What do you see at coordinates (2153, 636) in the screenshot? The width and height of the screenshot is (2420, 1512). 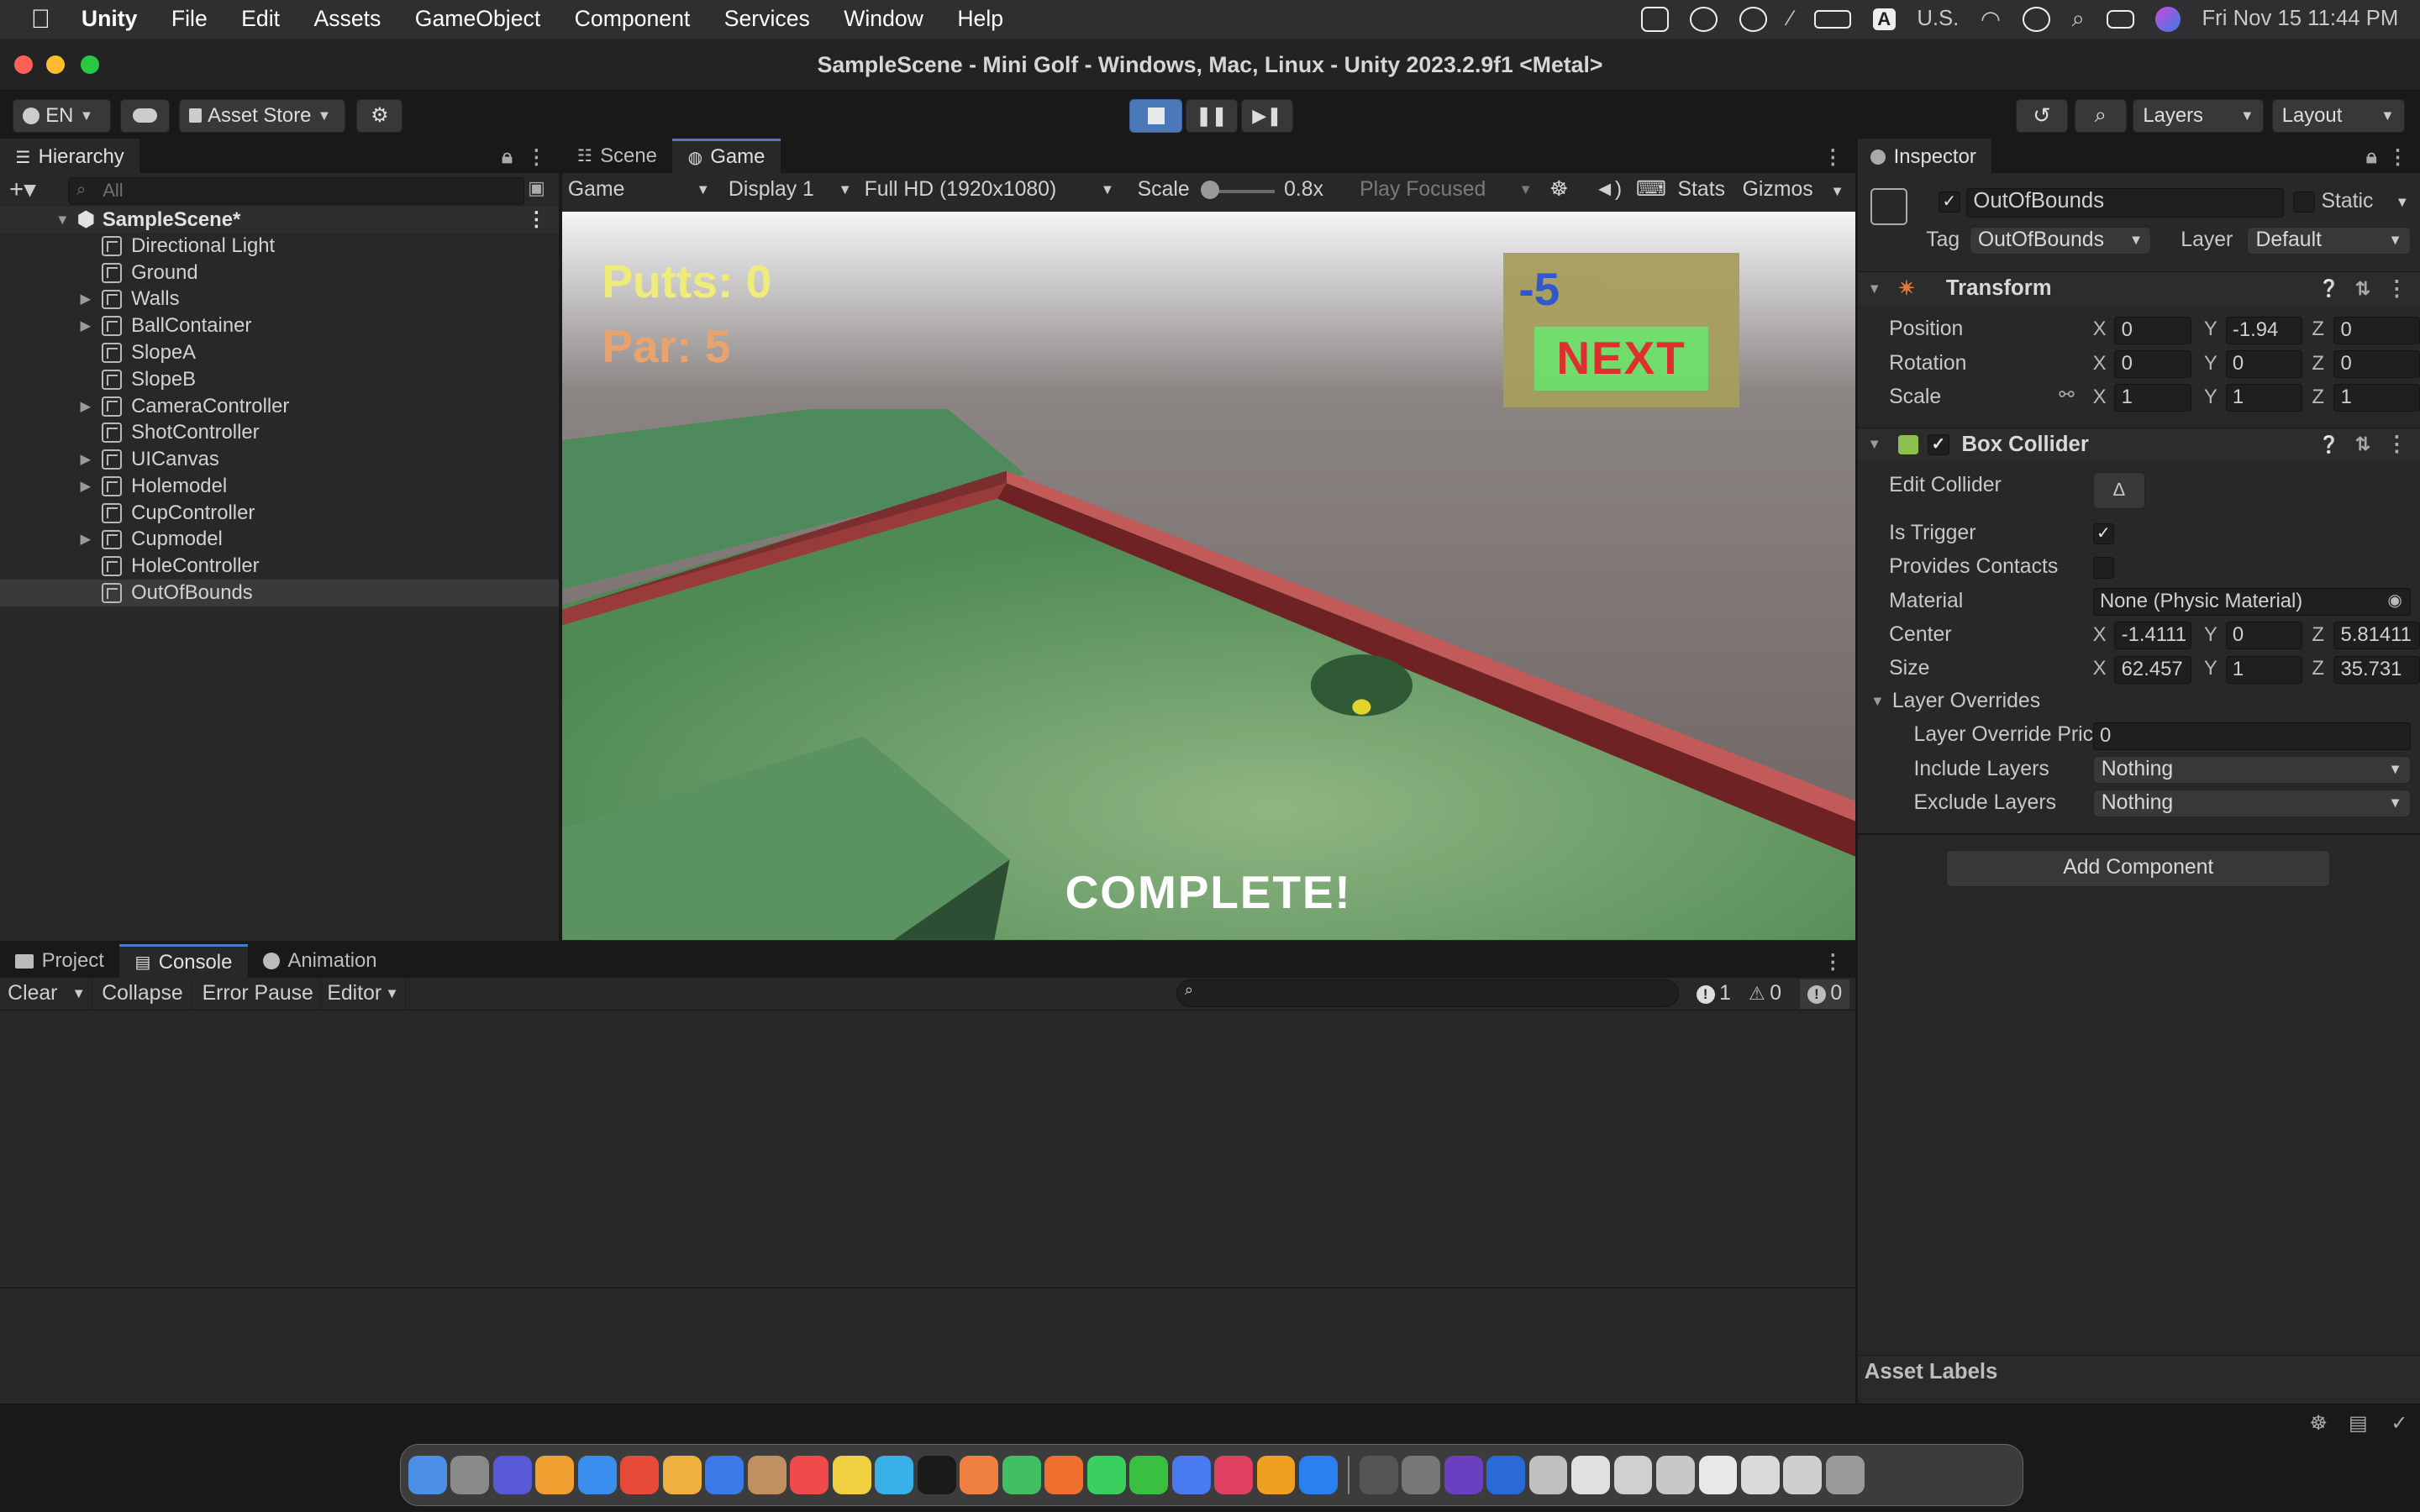 I see `center-x-field: -1.4111` at bounding box center [2153, 636].